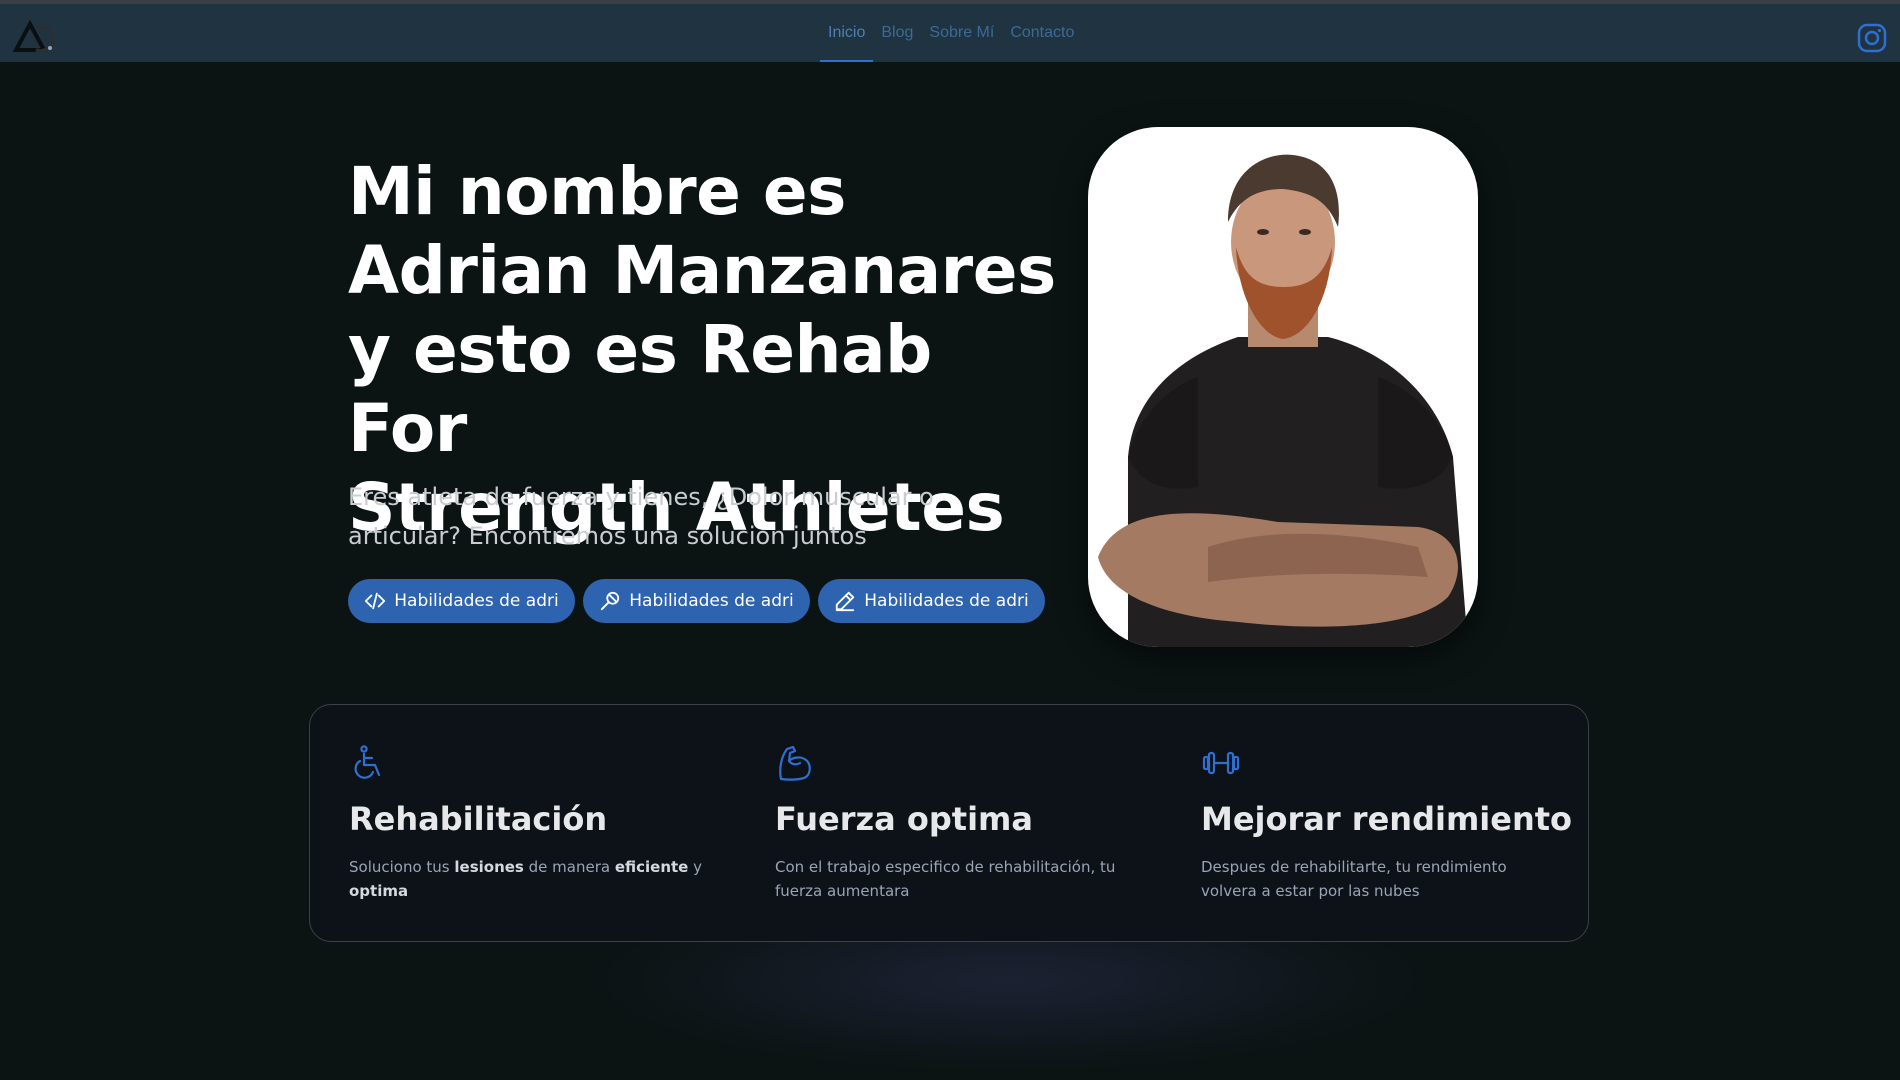  I want to click on navbar: Inicio Blog Sobre Mí Contacto, so click(950, 33).